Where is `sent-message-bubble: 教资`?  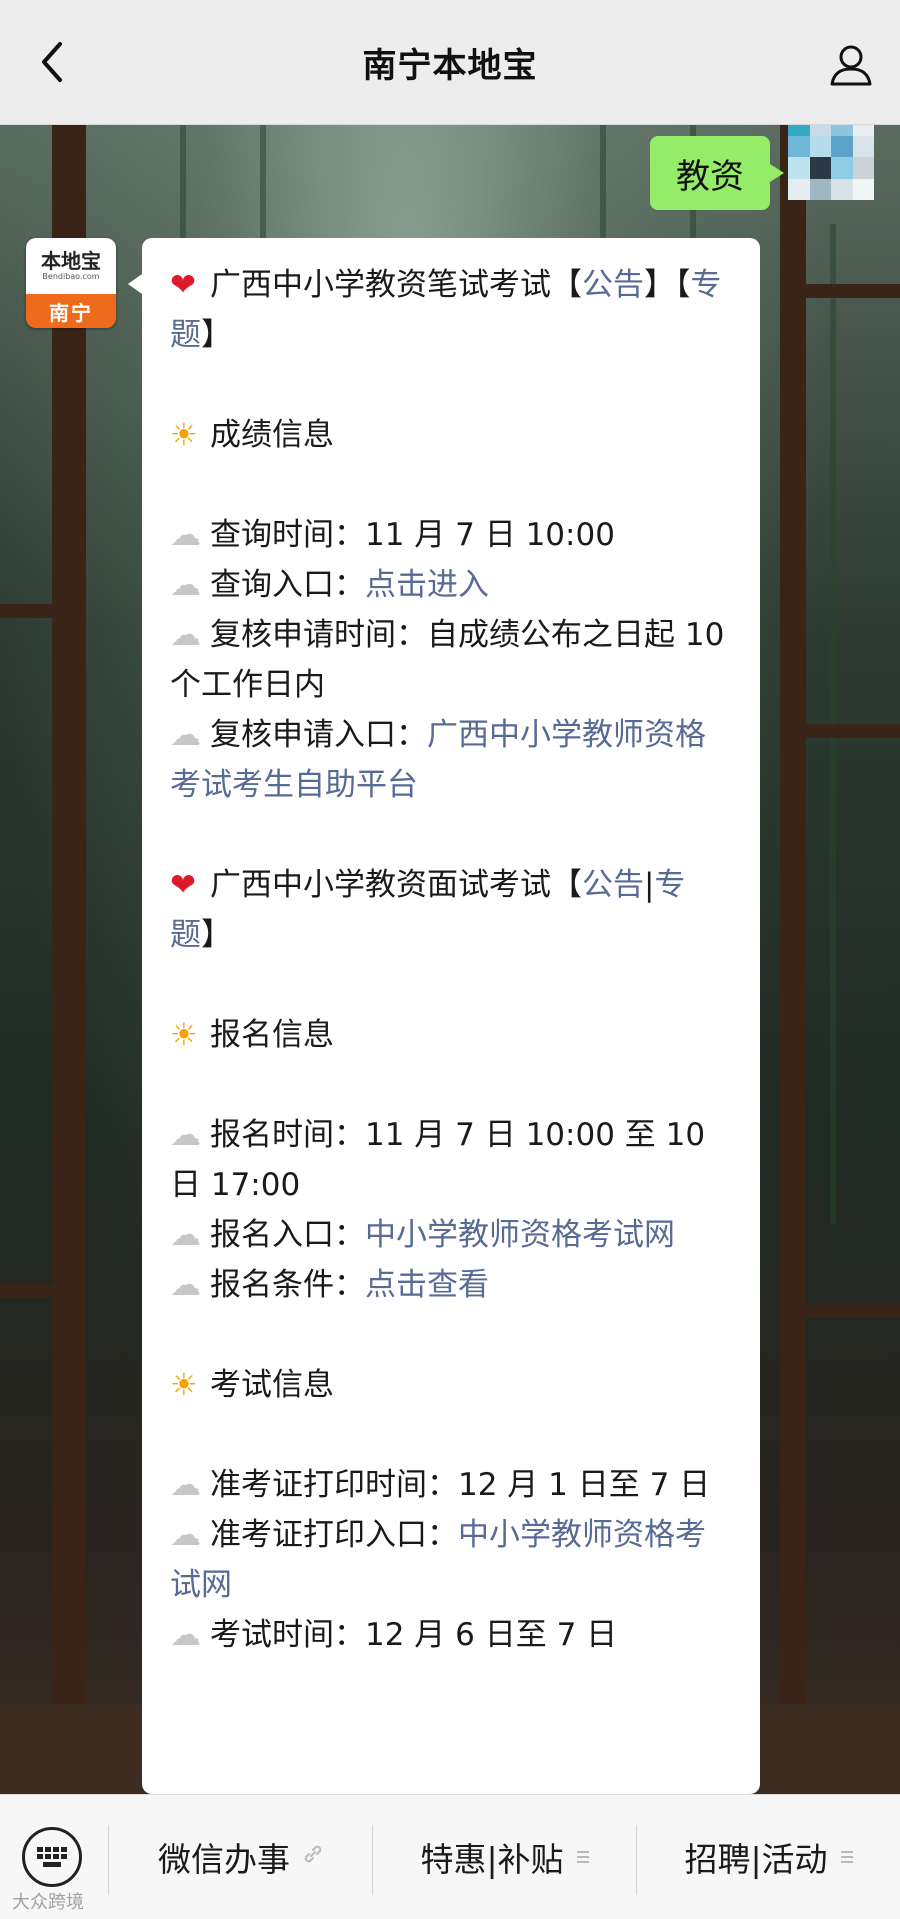 sent-message-bubble: 教资 is located at coordinates (717, 173).